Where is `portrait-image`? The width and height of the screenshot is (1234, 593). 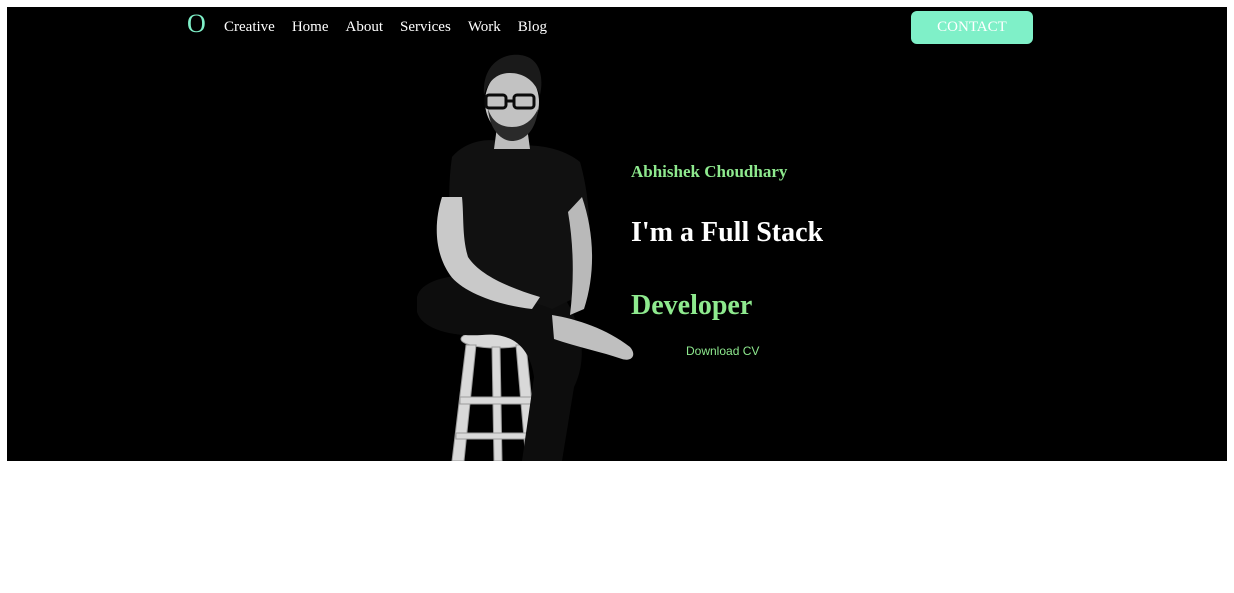 portrait-image is located at coordinates (525, 257).